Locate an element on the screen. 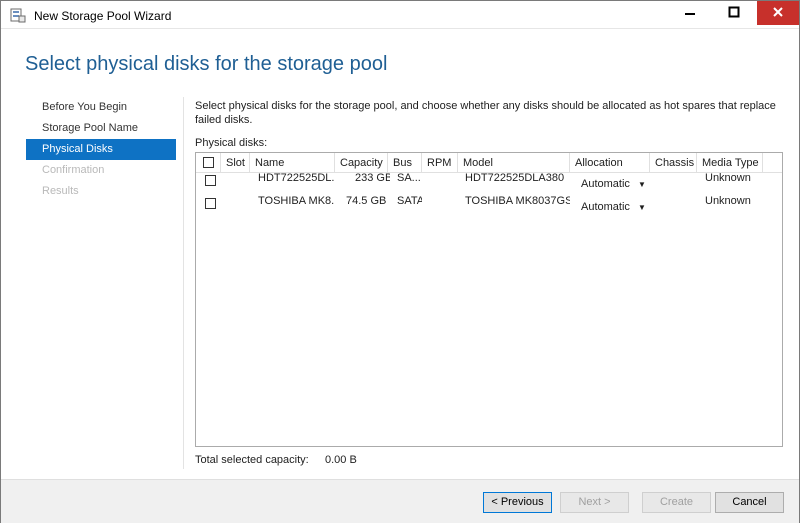  cell-model: HDT722525DLA380 is located at coordinates (515, 178).